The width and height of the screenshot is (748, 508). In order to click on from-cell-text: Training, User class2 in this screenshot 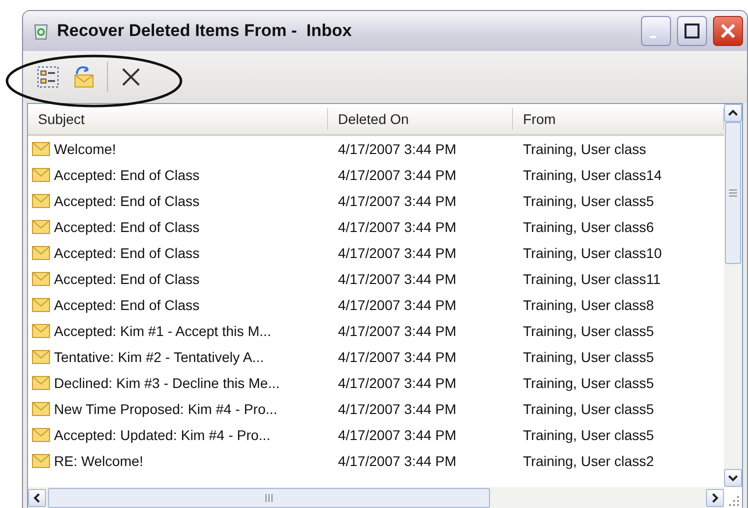, I will do `click(588, 461)`.